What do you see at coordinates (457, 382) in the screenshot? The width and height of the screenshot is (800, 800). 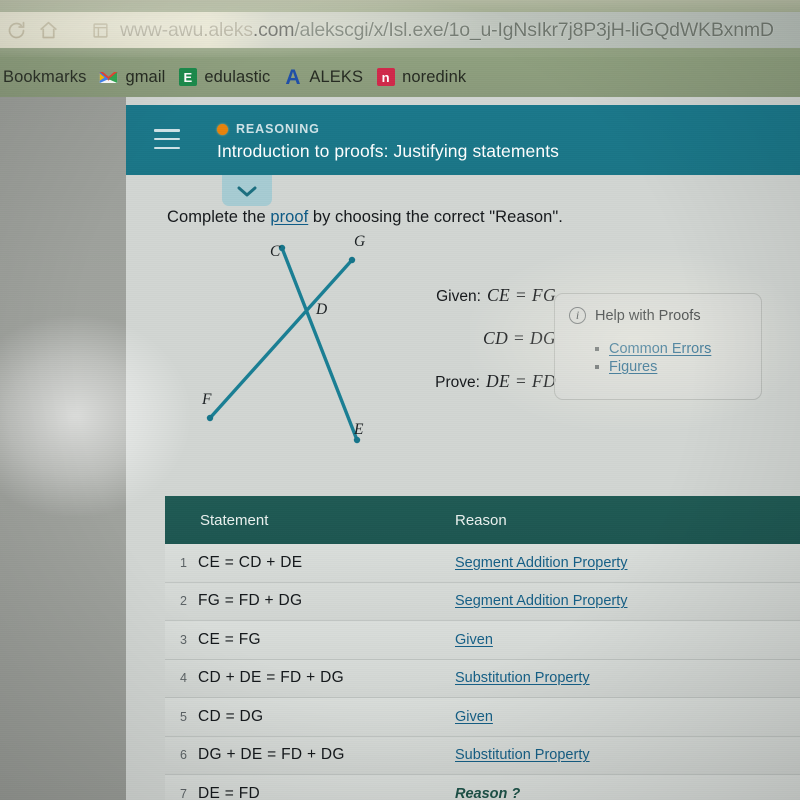 I see `prove-keyword: Prove:` at bounding box center [457, 382].